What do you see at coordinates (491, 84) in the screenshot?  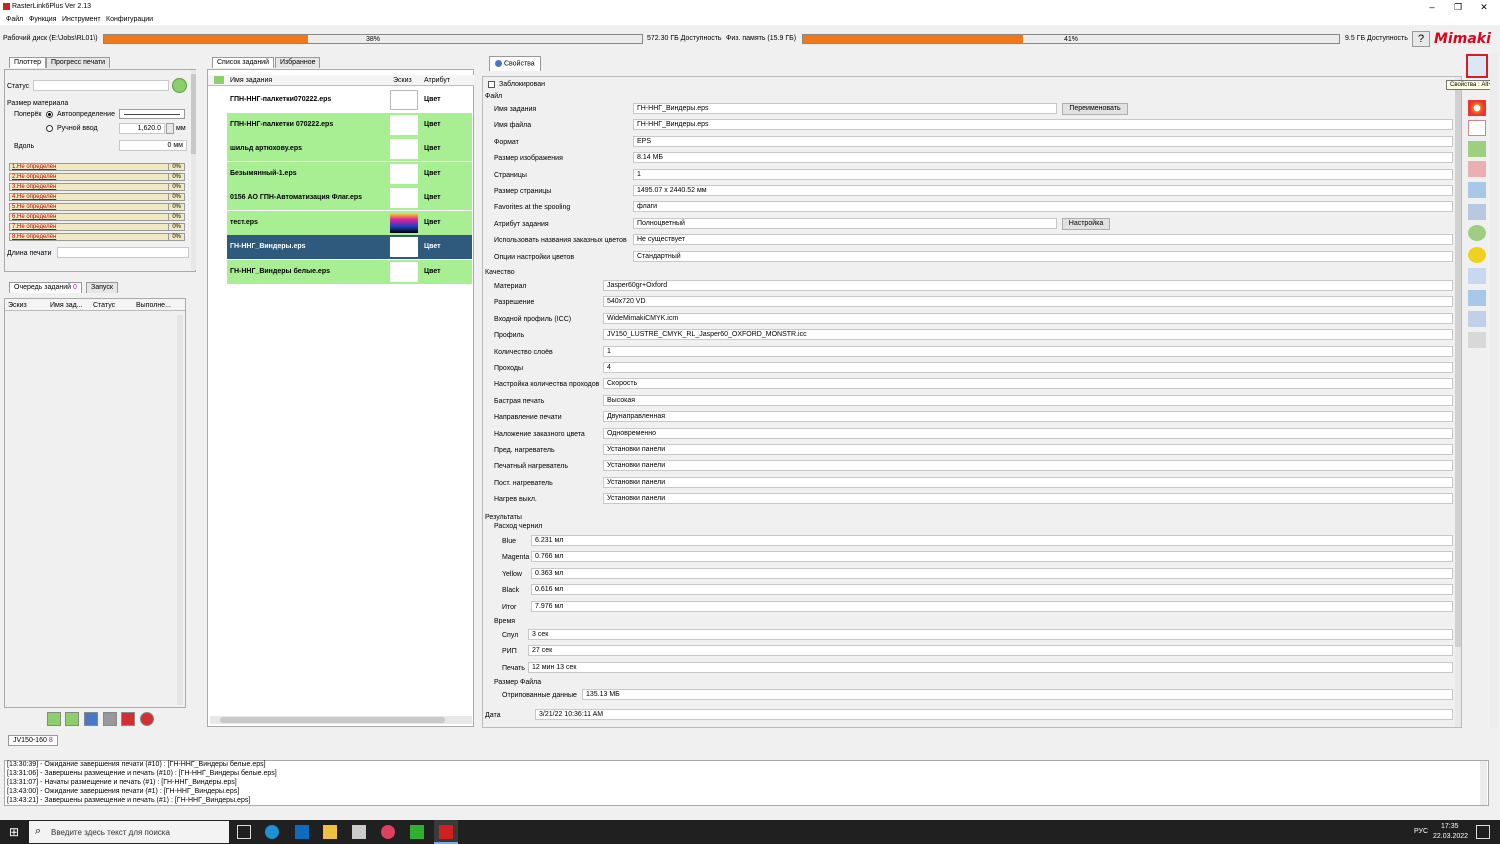 I see `locked-checkbox` at bounding box center [491, 84].